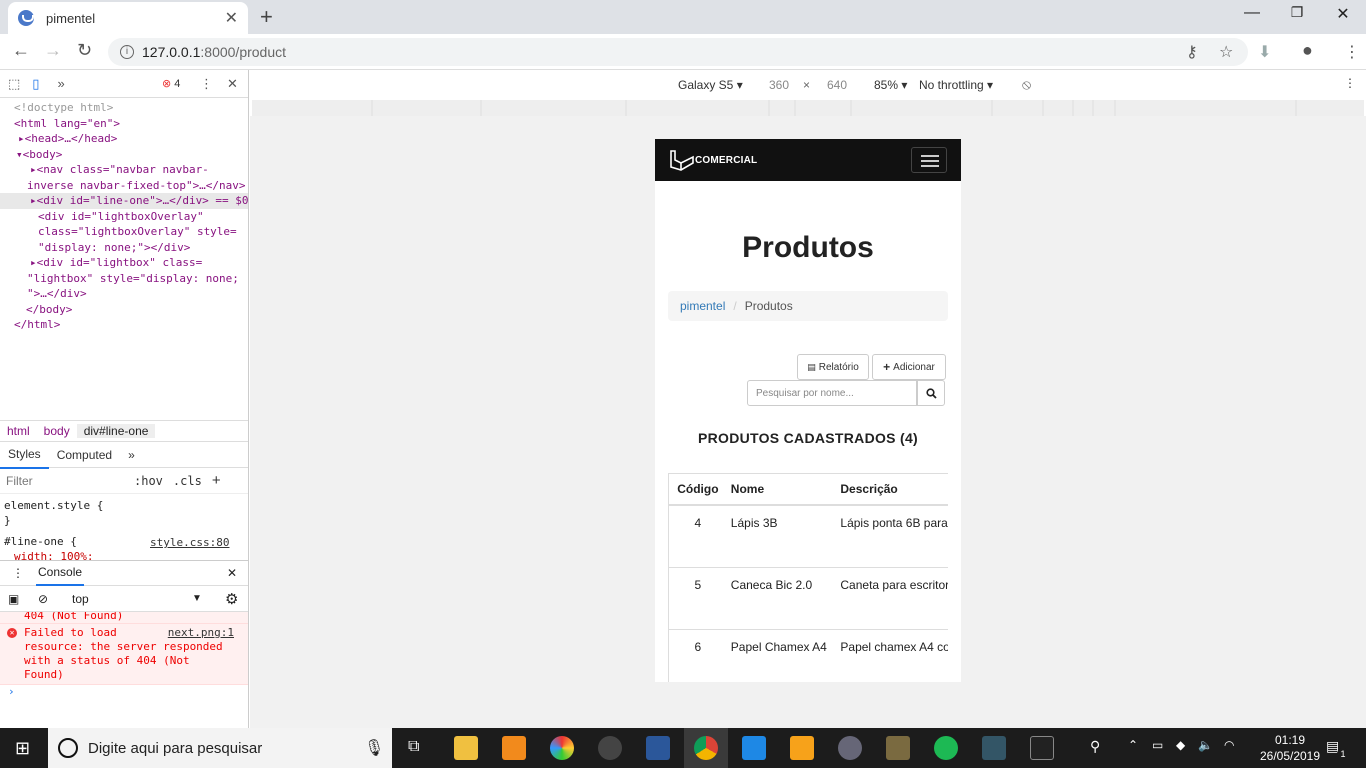 This screenshot has width=1366, height=768. What do you see at coordinates (946, 748) in the screenshot?
I see `spotify-icon` at bounding box center [946, 748].